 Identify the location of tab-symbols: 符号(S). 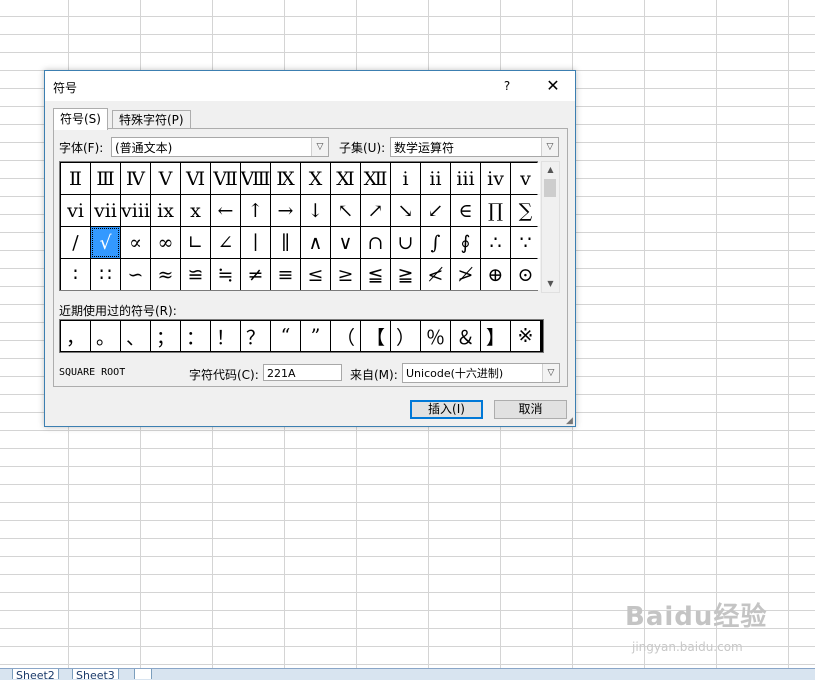
(80, 119).